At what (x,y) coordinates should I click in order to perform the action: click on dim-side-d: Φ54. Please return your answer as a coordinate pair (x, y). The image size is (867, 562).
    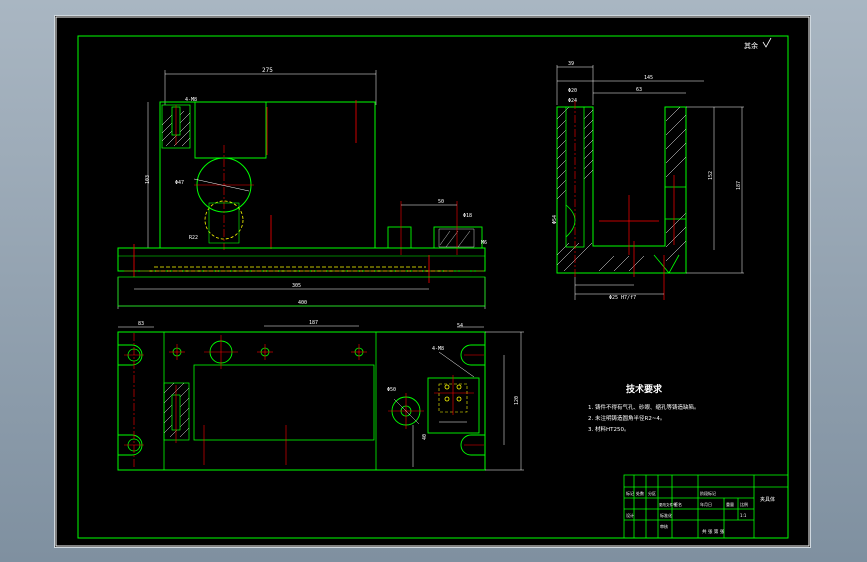
    Looking at the image, I should click on (555, 219).